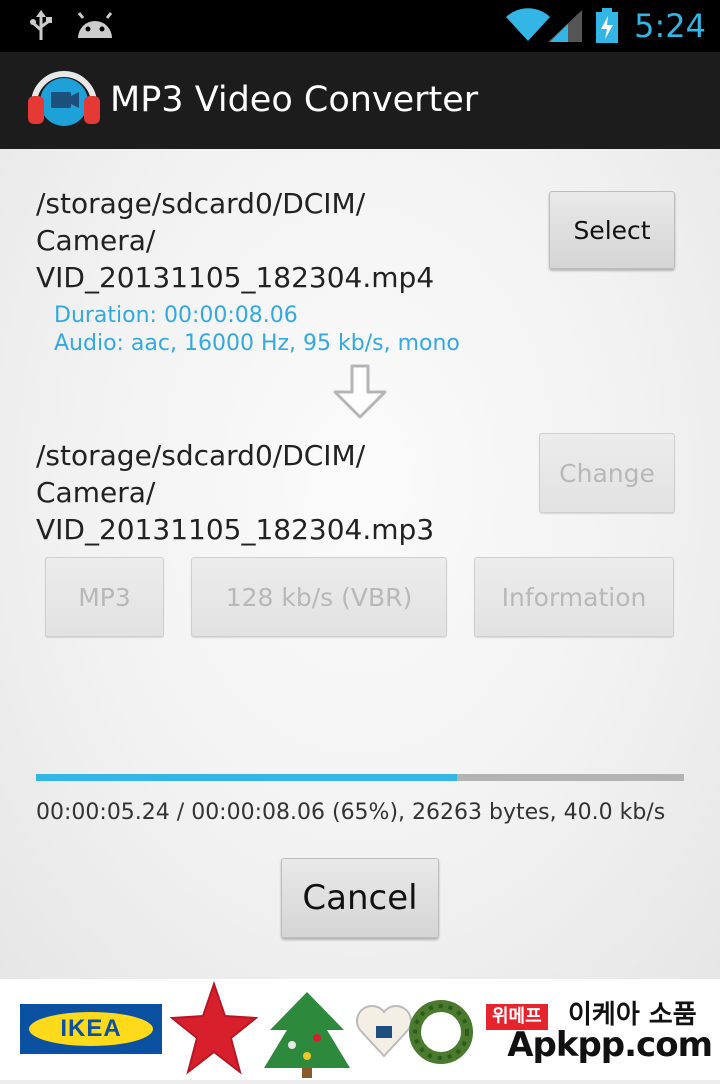 This screenshot has width=720, height=1084. I want to click on usb-icon, so click(41, 28).